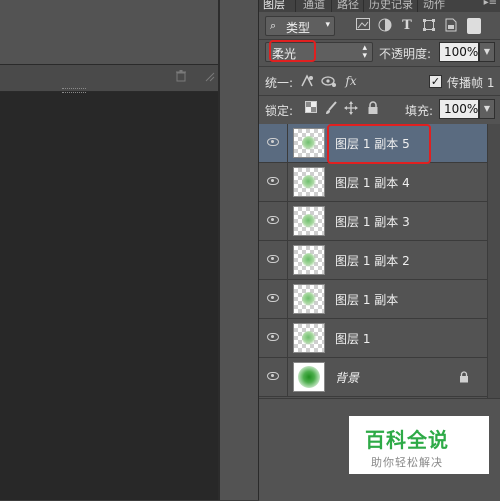 The width and height of the screenshot is (500, 501). I want to click on watermark-subtitle: 助你轻松解决, so click(407, 462).